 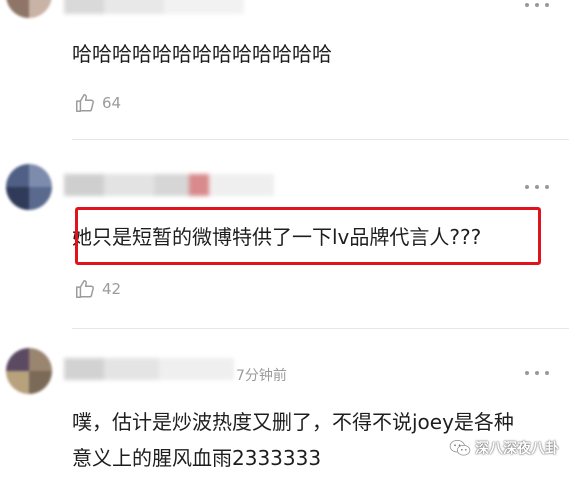 I want to click on like-count: 42, so click(x=112, y=289).